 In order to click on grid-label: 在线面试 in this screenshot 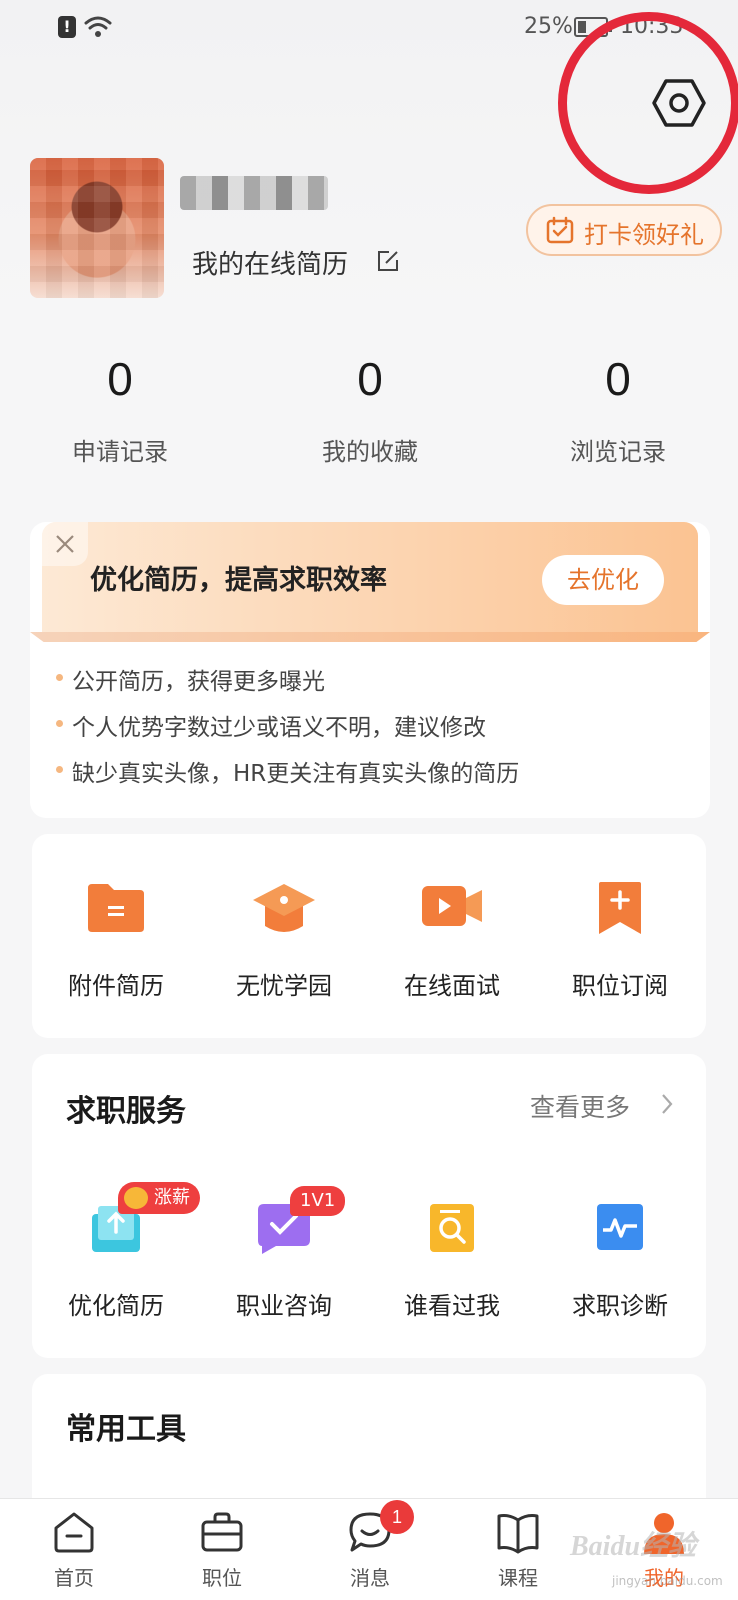, I will do `click(452, 986)`.